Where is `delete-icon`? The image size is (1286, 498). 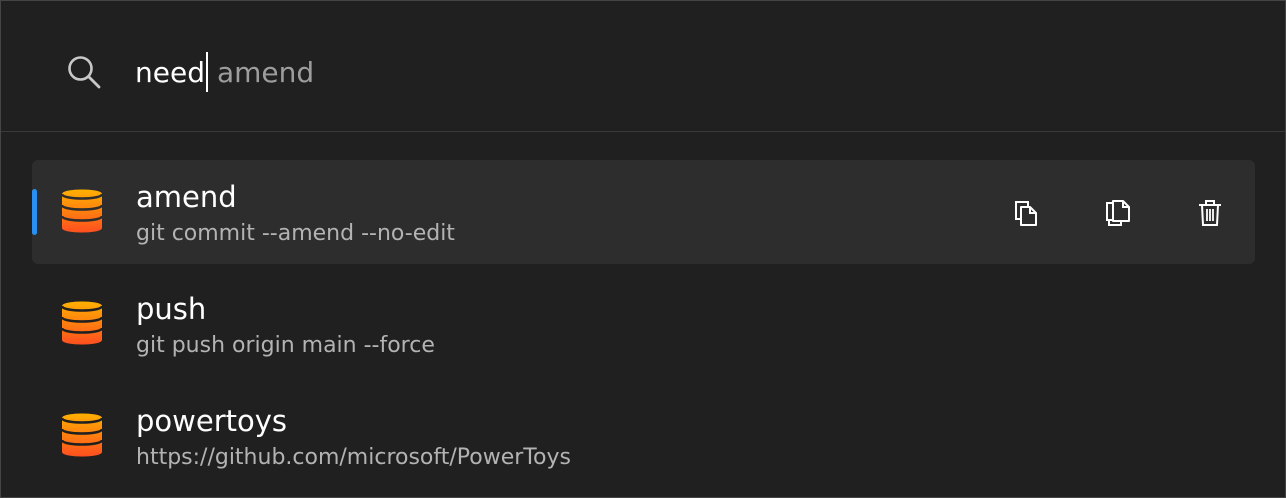 delete-icon is located at coordinates (1210, 213).